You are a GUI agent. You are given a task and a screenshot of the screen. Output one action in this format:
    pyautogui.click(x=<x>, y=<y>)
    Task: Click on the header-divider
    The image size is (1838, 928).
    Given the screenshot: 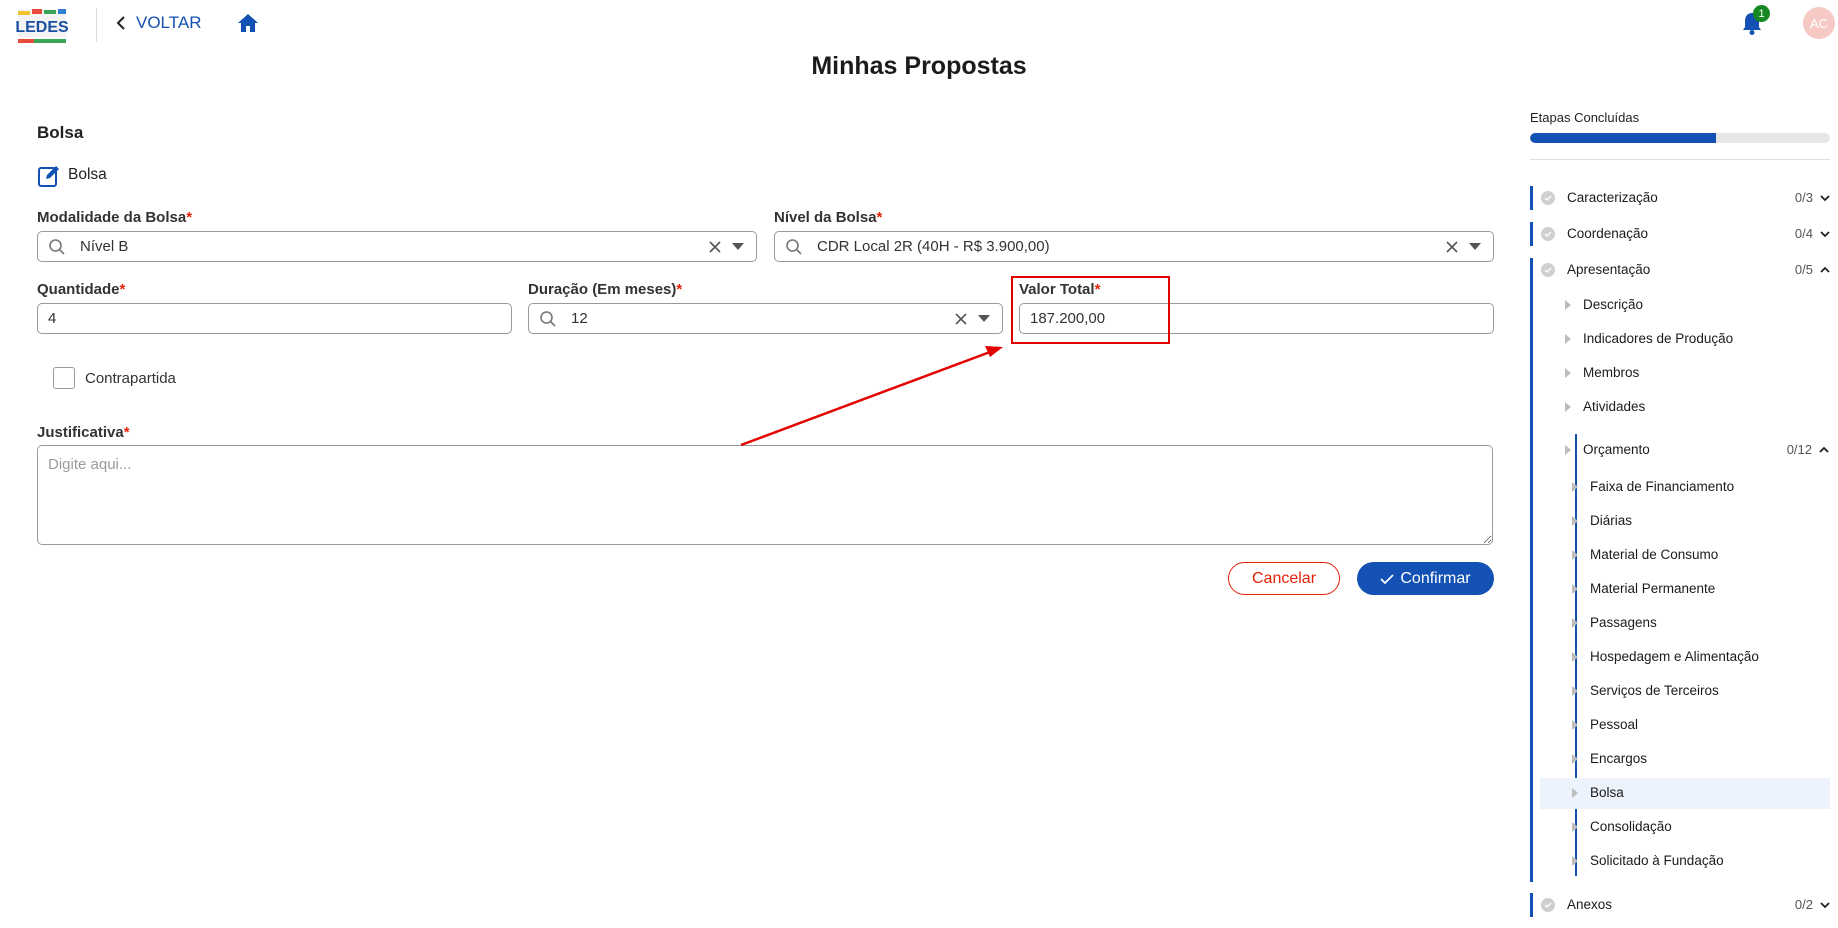 What is the action you would take?
    pyautogui.click(x=96, y=25)
    